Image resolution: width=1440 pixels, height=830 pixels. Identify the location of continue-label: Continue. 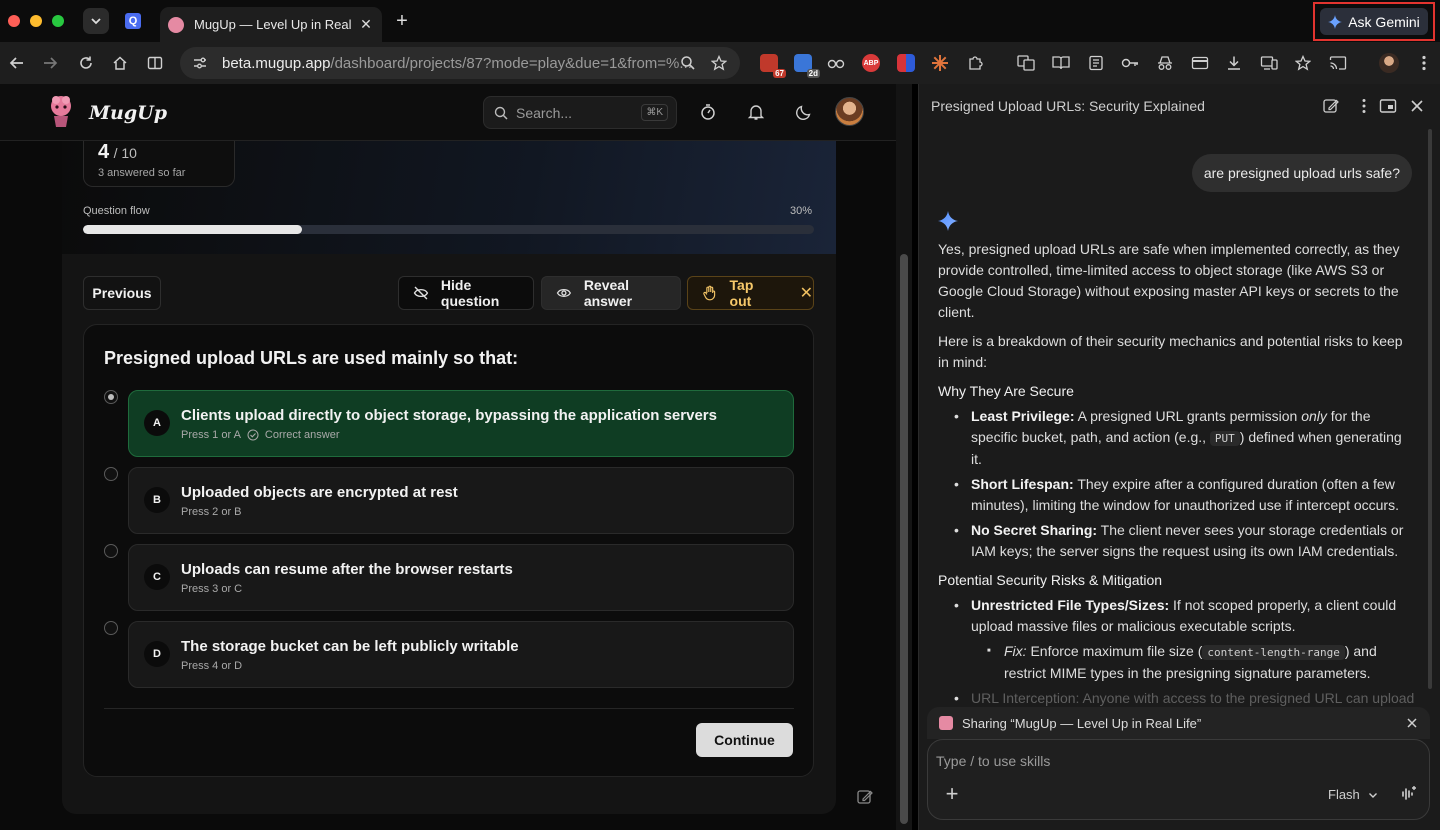
(744, 740).